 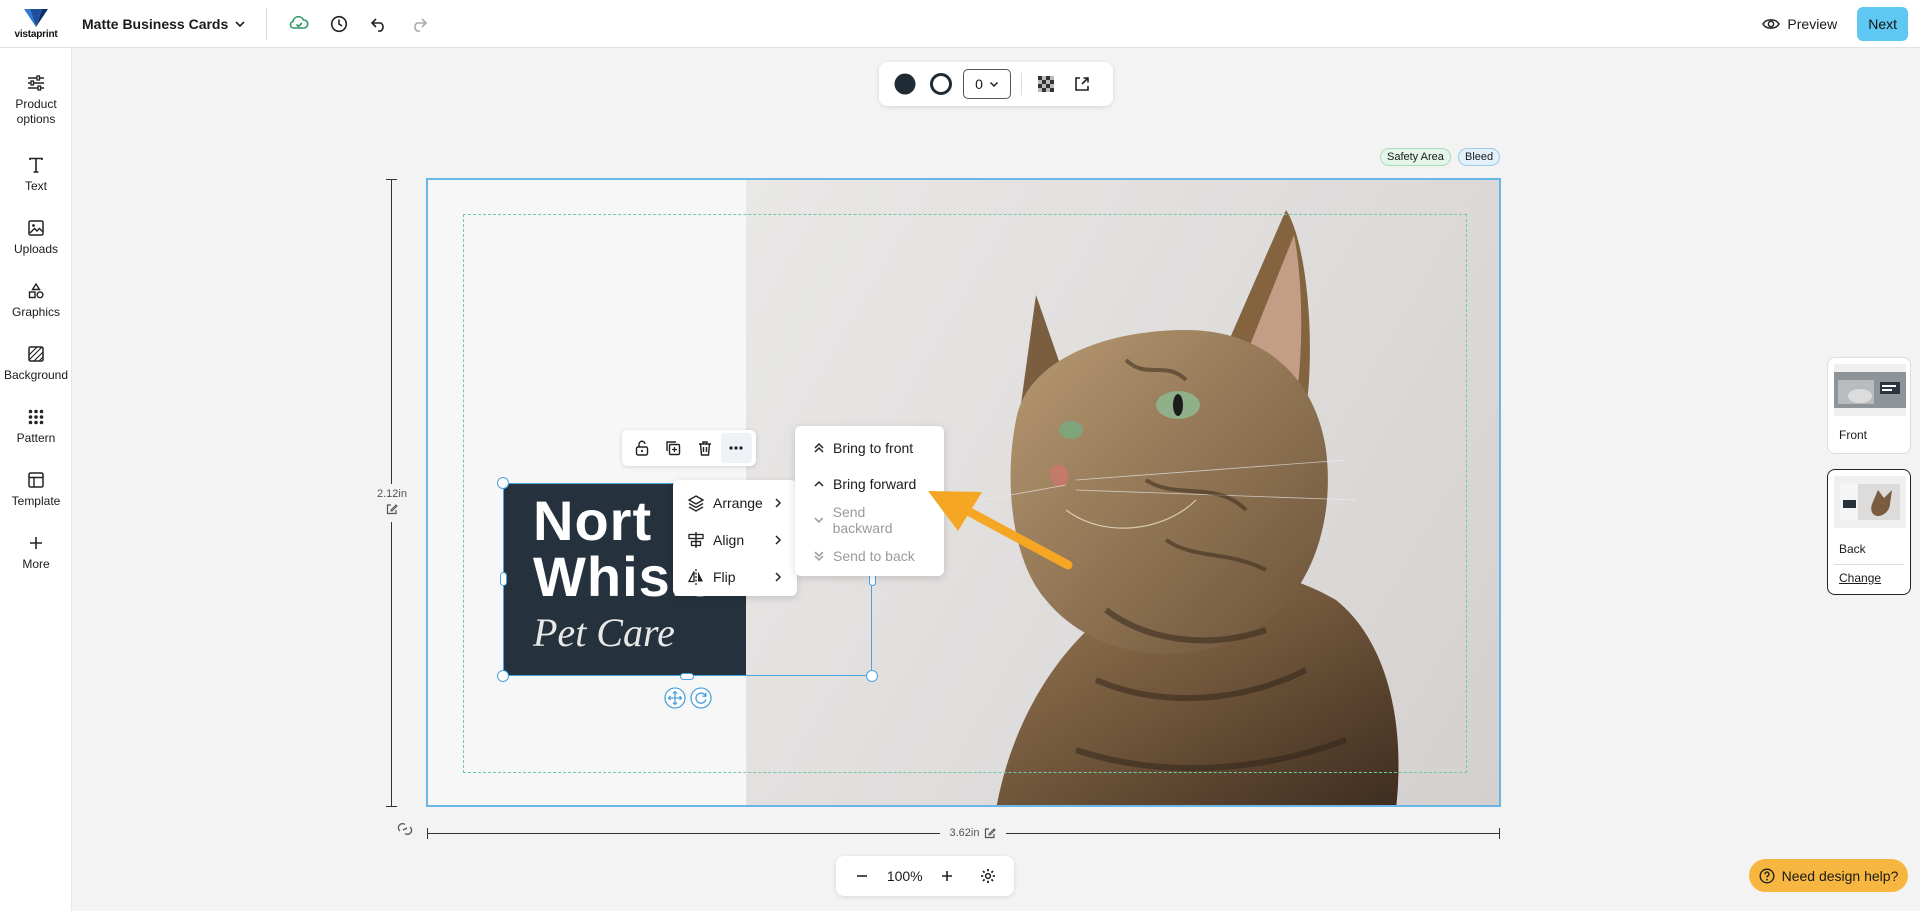 I want to click on export-icon, so click(x=1082, y=84).